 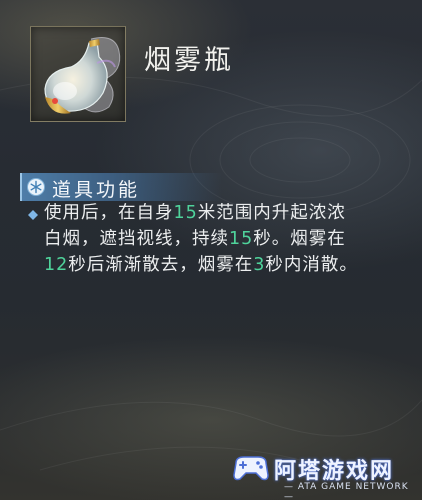 I want to click on smoke-bottle-icon, so click(x=82, y=75).